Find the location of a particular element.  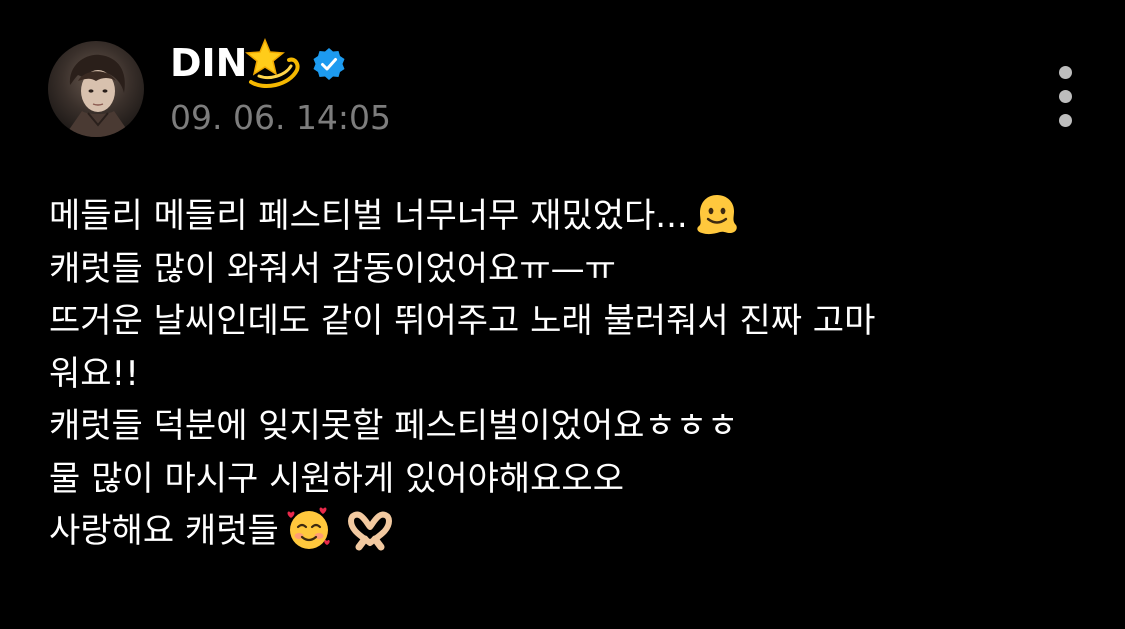

post-line-4: 워요!! is located at coordinates (94, 373).